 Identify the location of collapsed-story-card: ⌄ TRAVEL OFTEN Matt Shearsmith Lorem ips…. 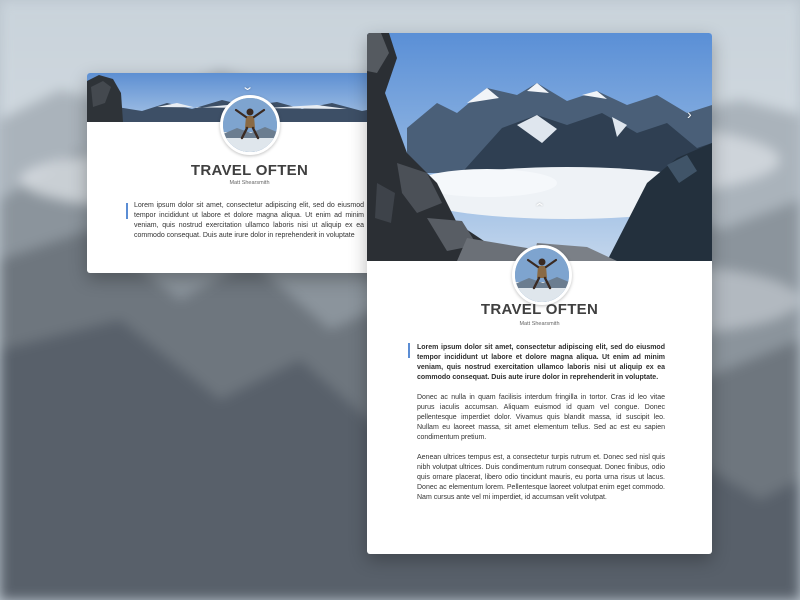
(249, 173).